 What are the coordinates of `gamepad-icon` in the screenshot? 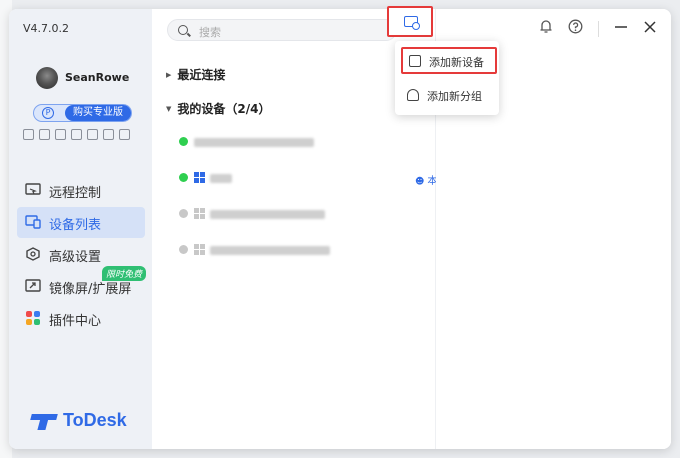 It's located at (28, 134).